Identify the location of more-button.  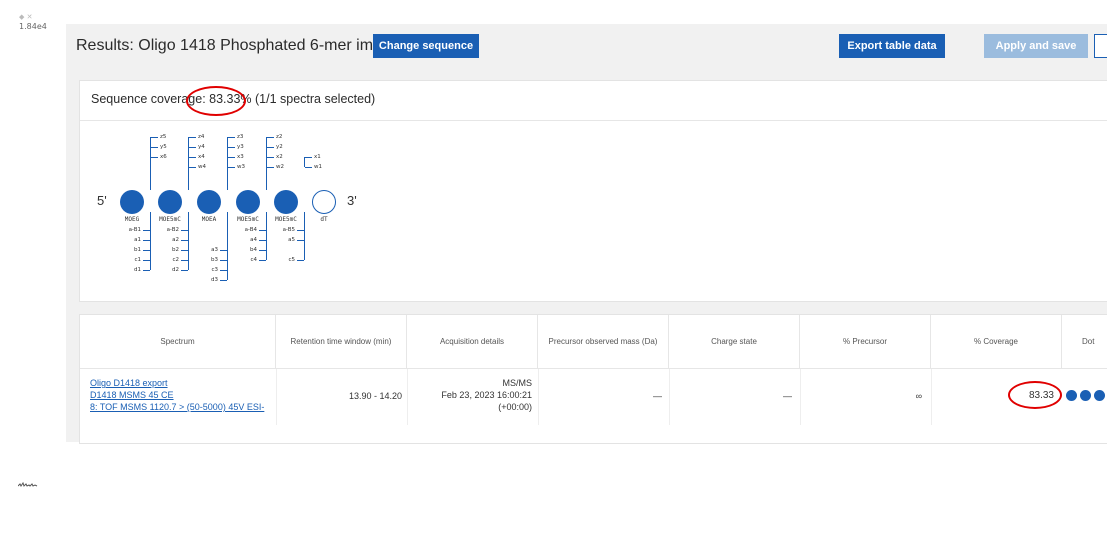
(1100, 46).